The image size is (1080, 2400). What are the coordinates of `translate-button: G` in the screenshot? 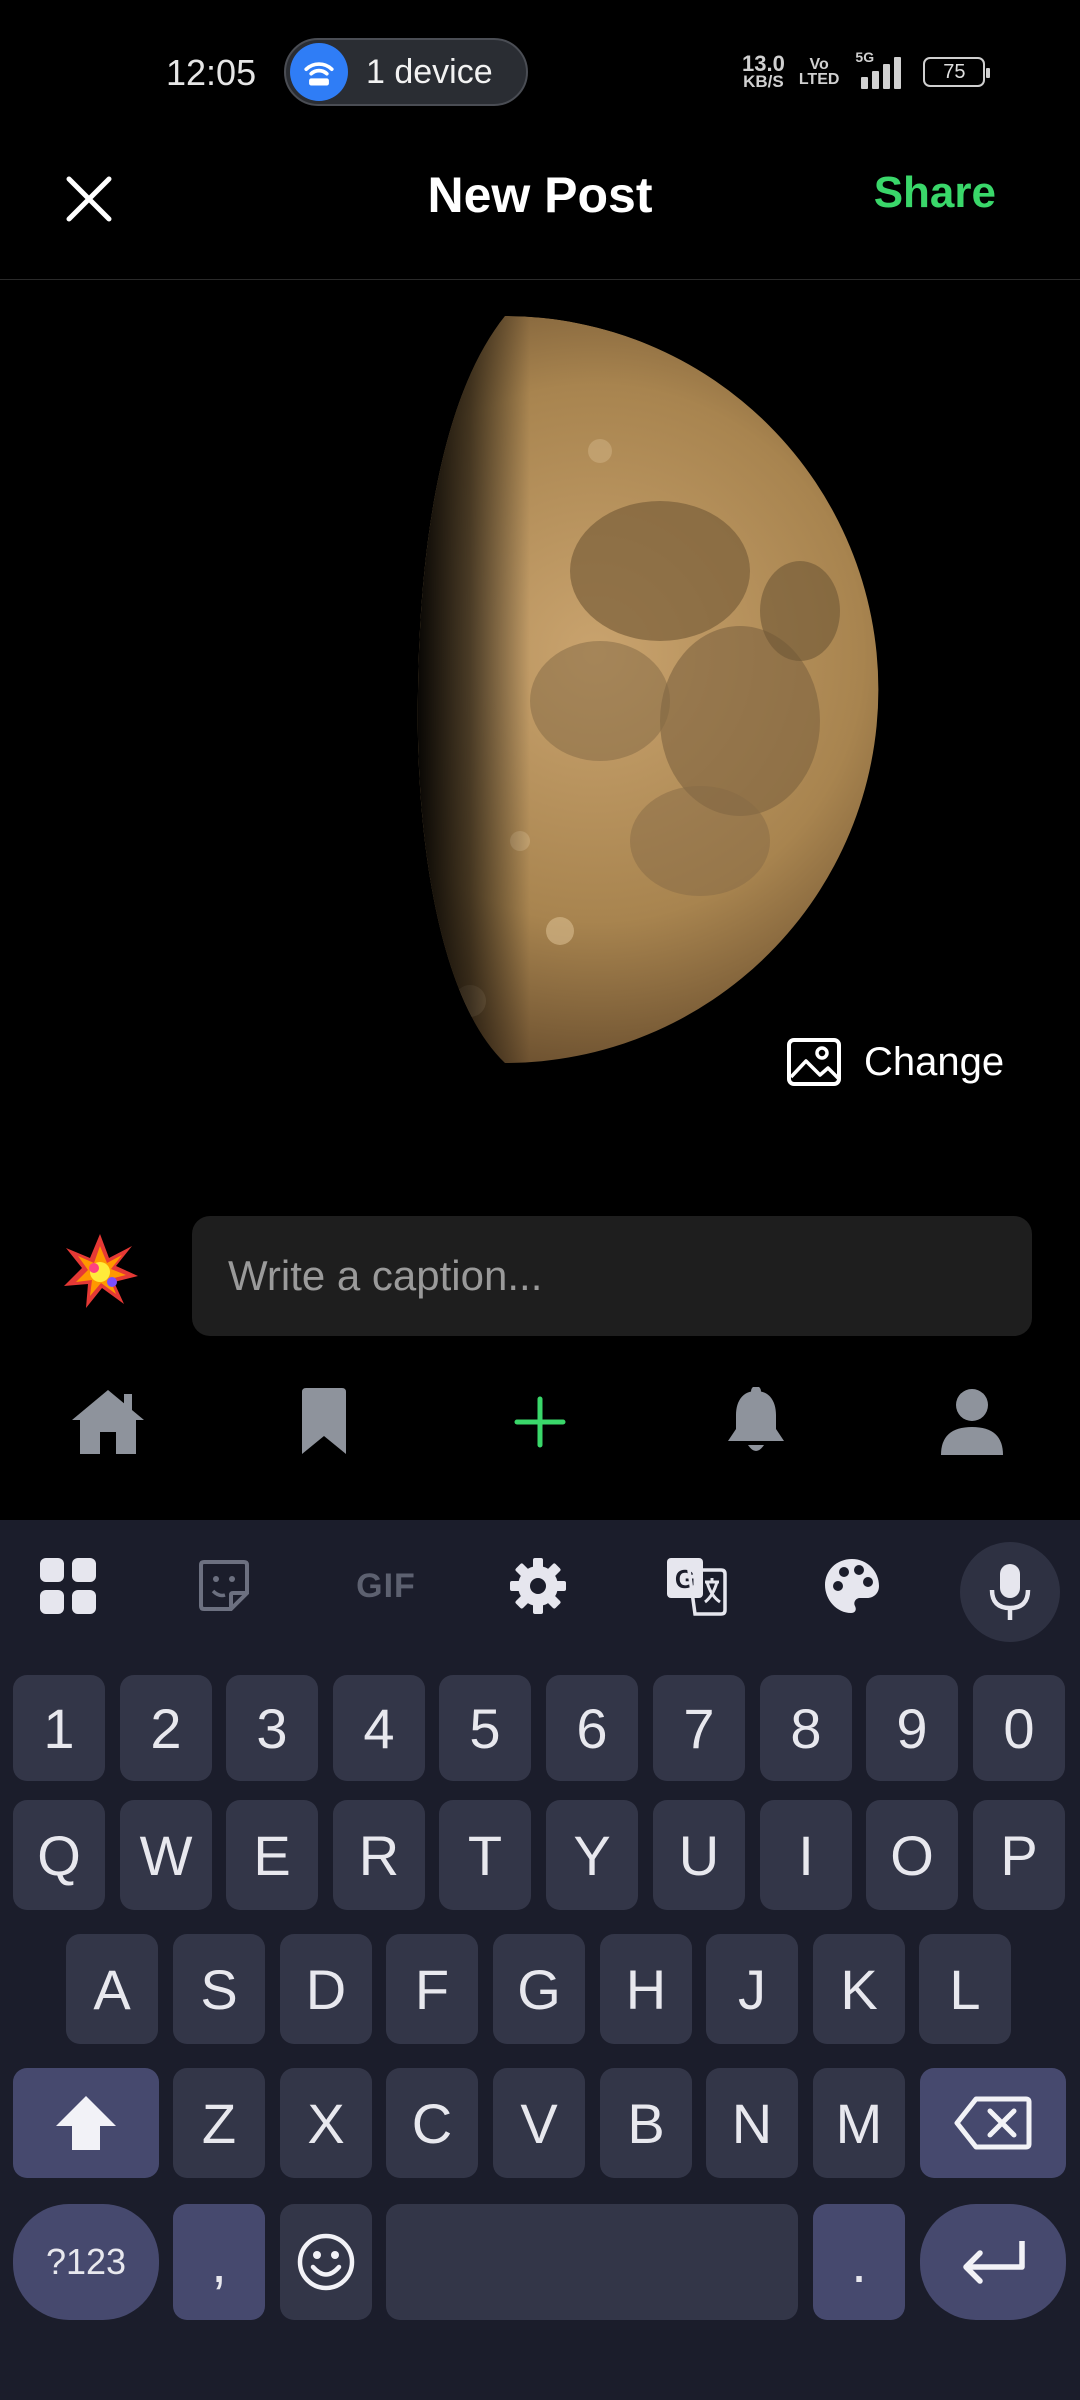 It's located at (696, 1586).